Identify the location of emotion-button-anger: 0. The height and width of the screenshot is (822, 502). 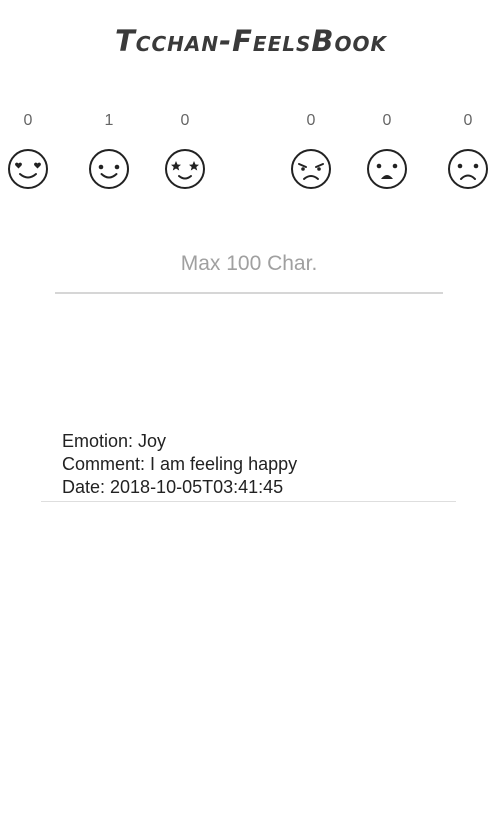
(311, 157).